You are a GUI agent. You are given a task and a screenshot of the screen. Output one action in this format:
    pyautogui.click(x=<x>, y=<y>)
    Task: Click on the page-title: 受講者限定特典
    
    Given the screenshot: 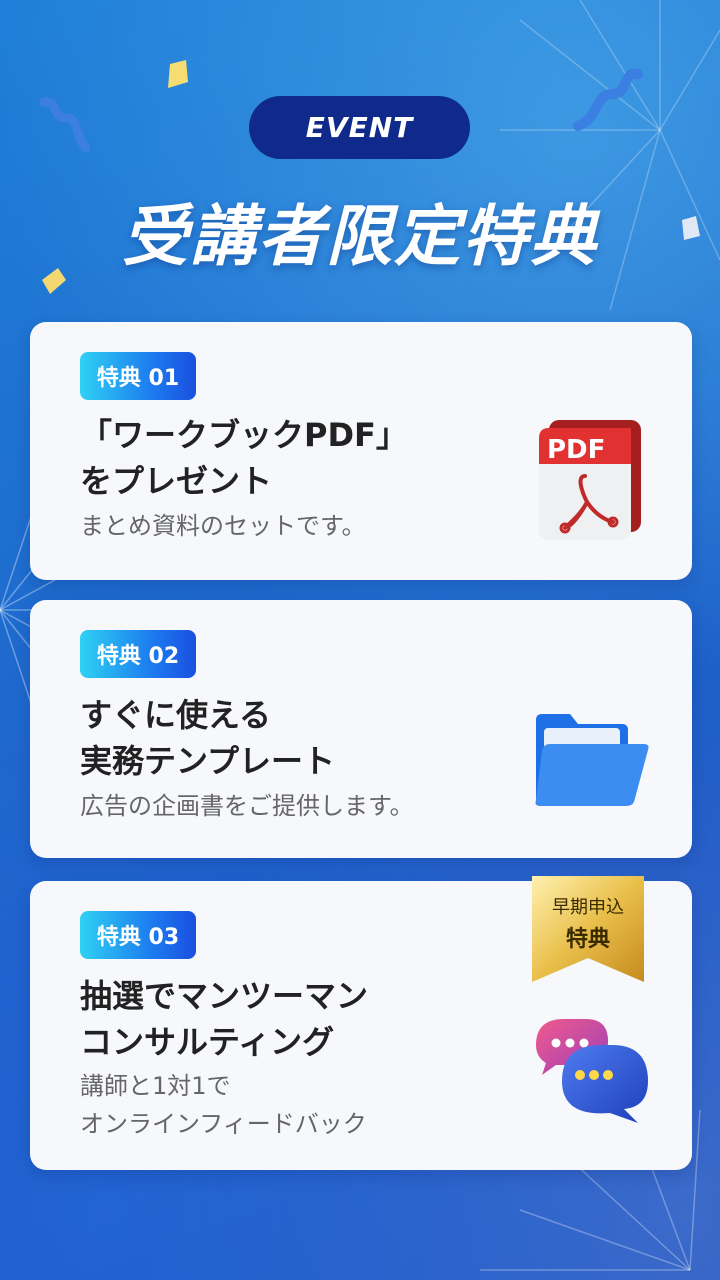 What is the action you would take?
    pyautogui.click(x=360, y=236)
    